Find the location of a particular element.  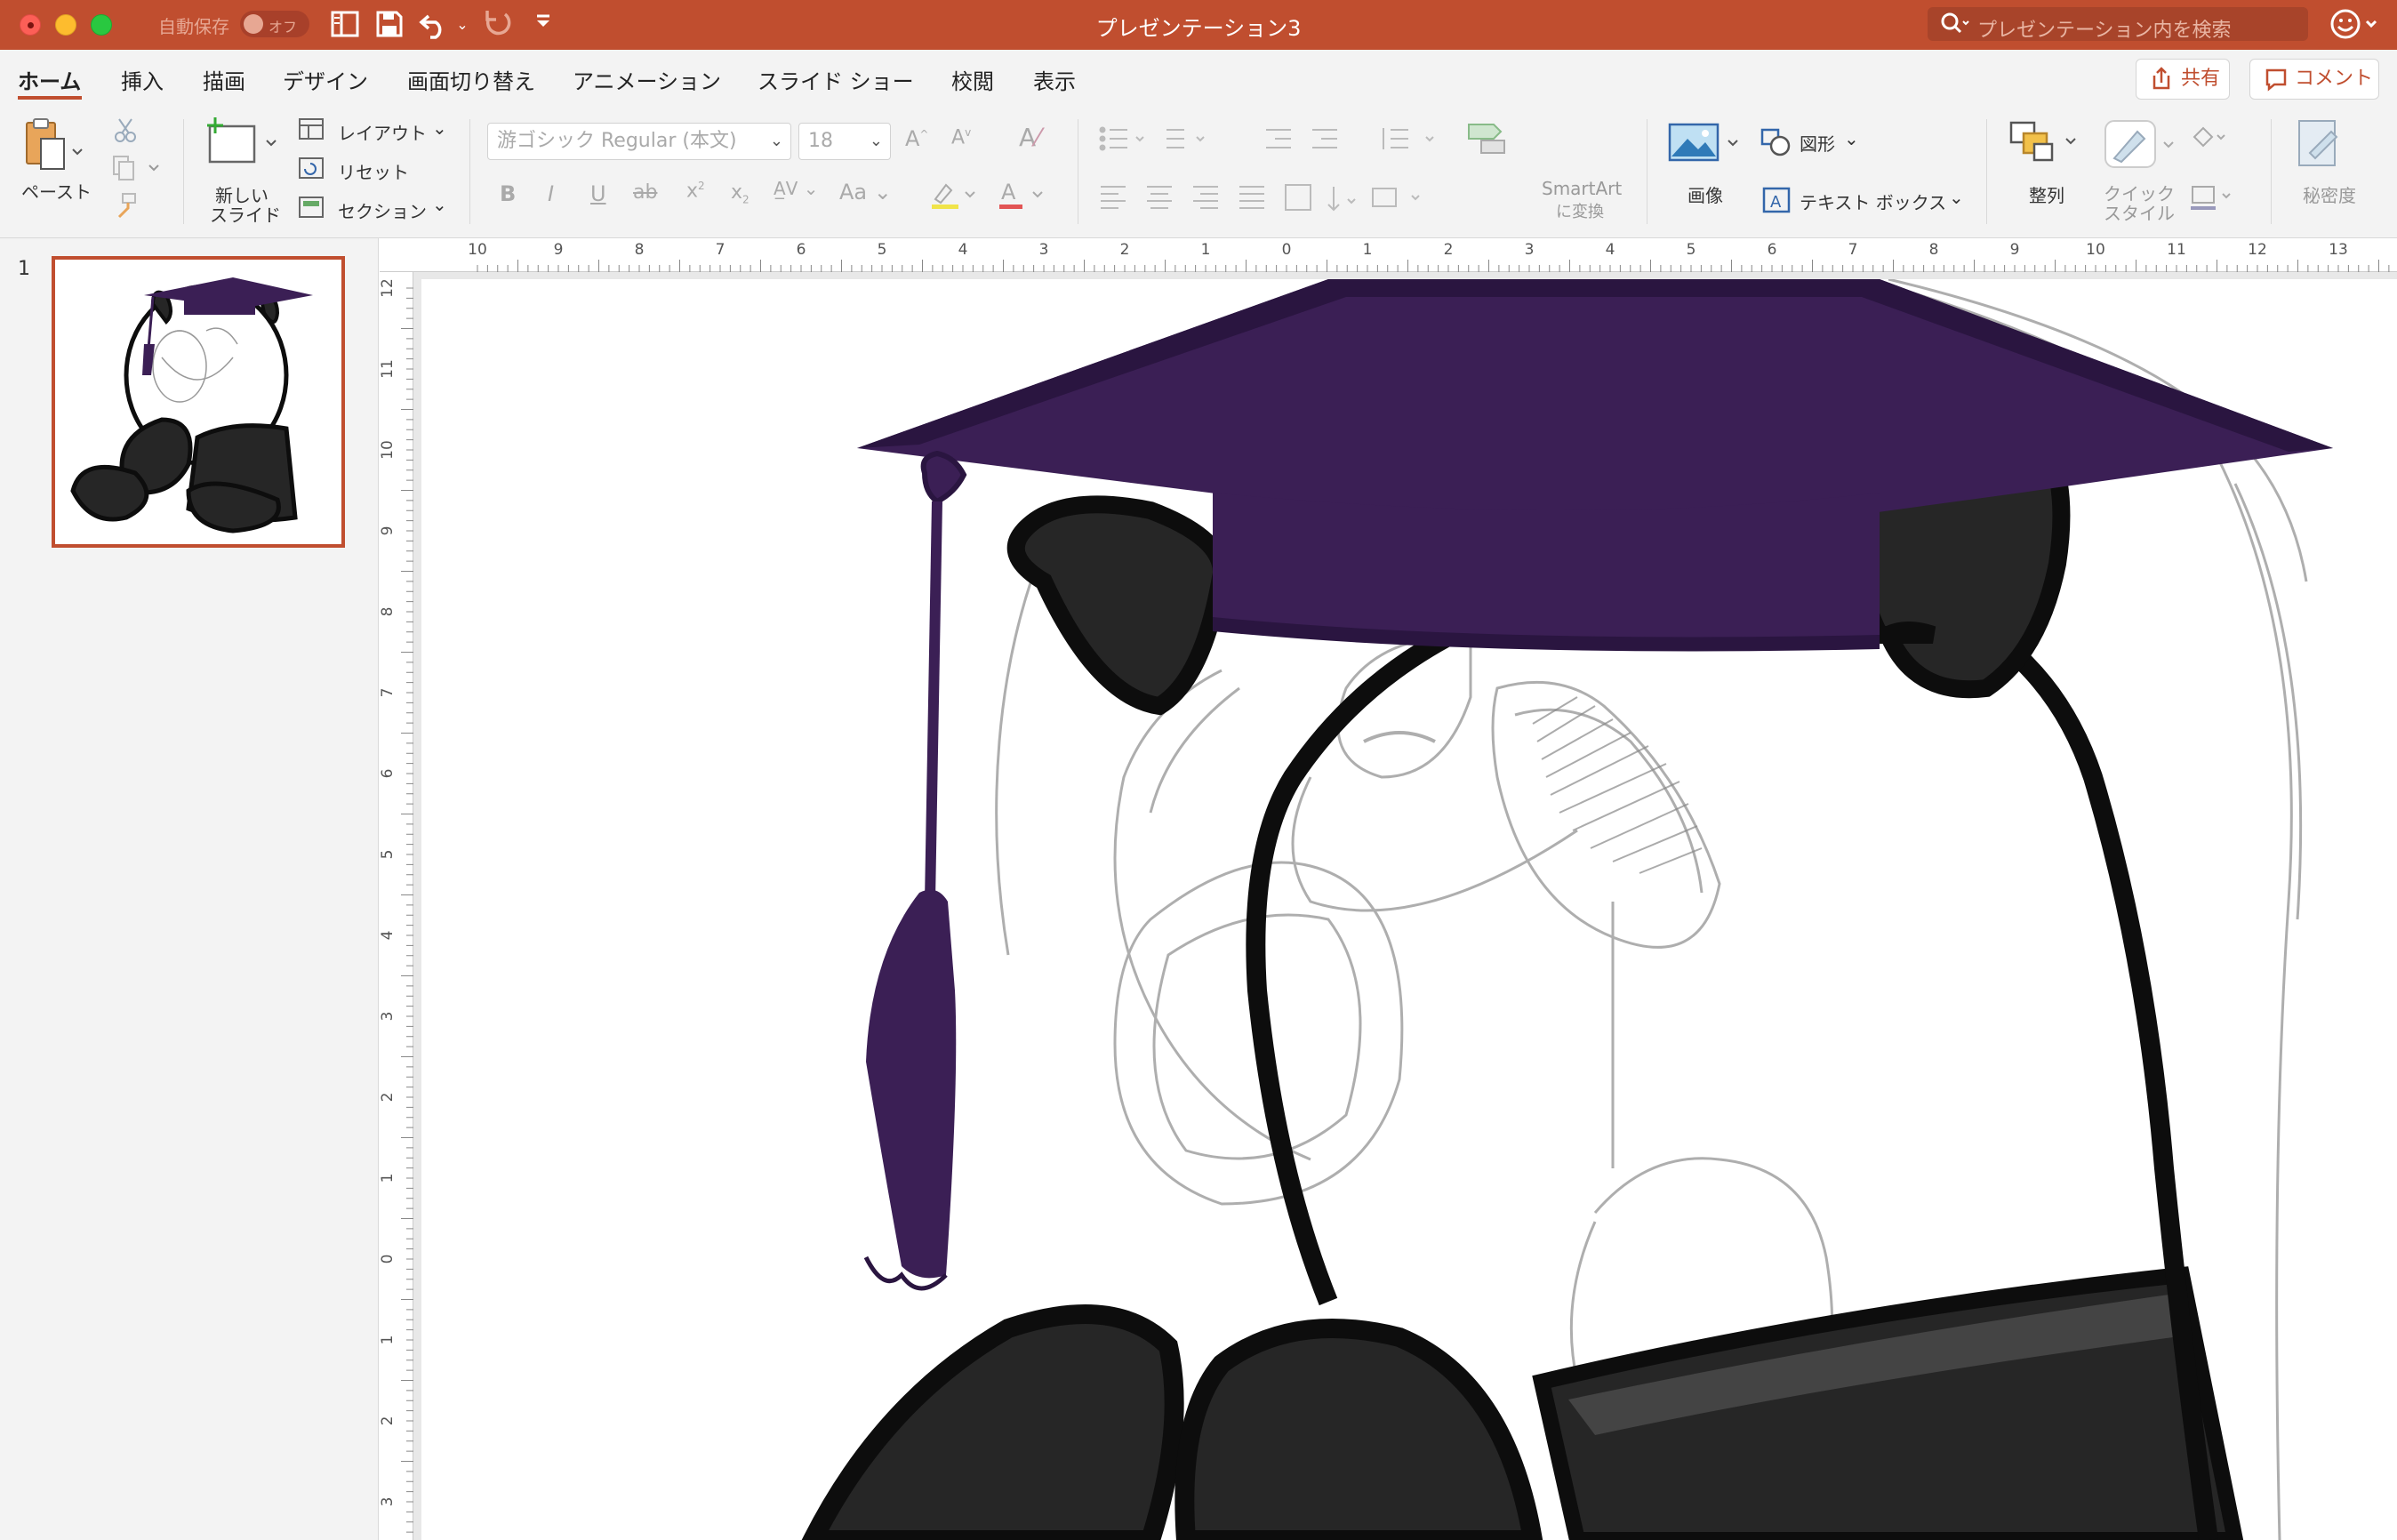

ruler-label: 4 is located at coordinates (963, 250).